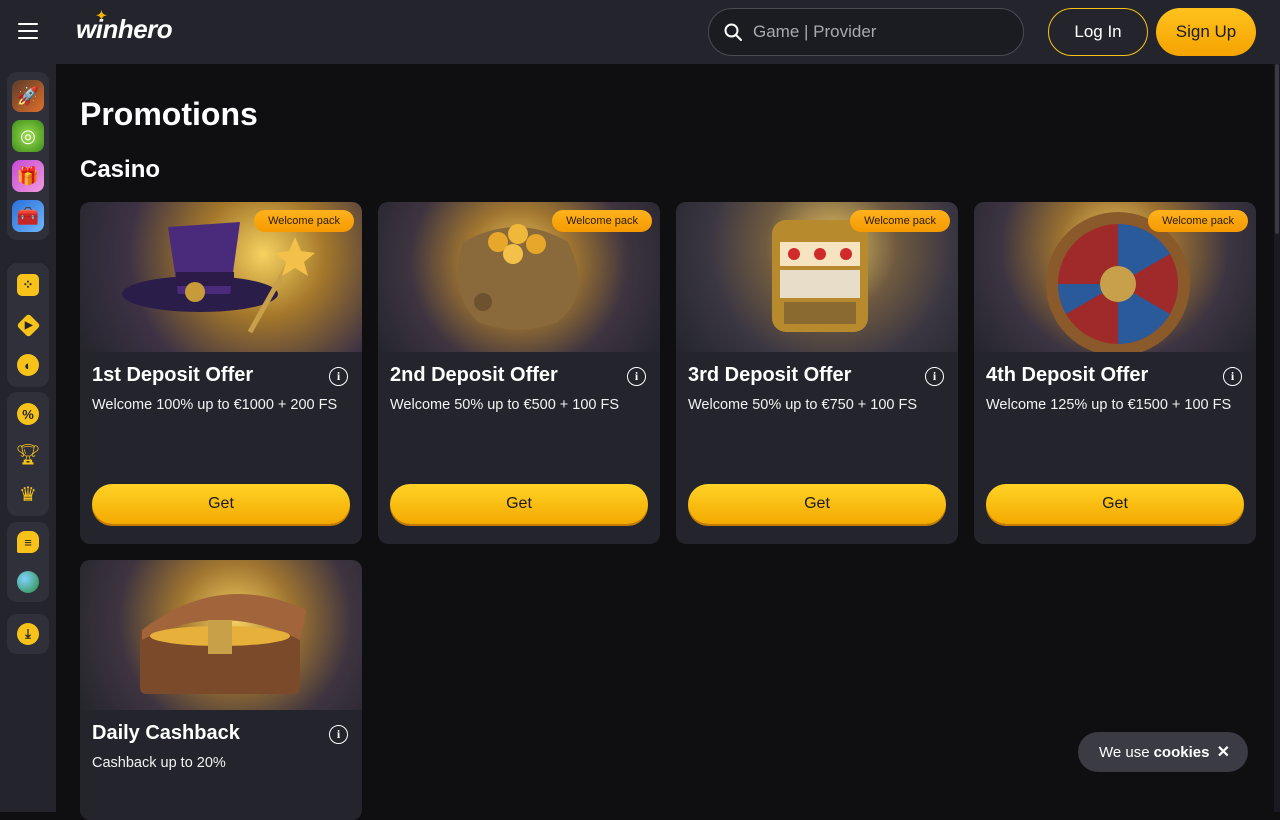  I want to click on sidebar-item-rocket: 🚀, so click(28, 96).